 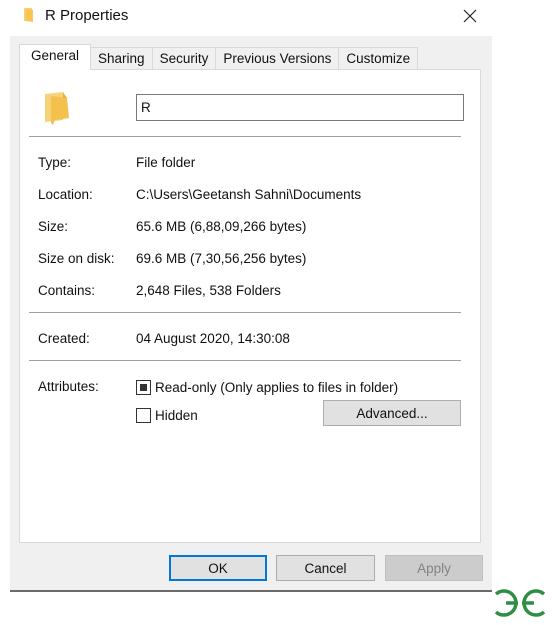 What do you see at coordinates (213, 338) in the screenshot?
I see `created-value: 04 August 2020, 14:30:08` at bounding box center [213, 338].